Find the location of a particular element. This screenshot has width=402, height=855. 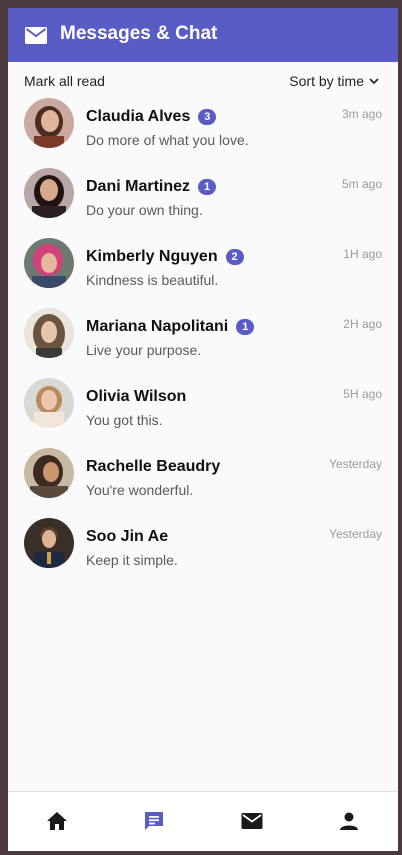

unread-badge: 2 is located at coordinates (234, 257).